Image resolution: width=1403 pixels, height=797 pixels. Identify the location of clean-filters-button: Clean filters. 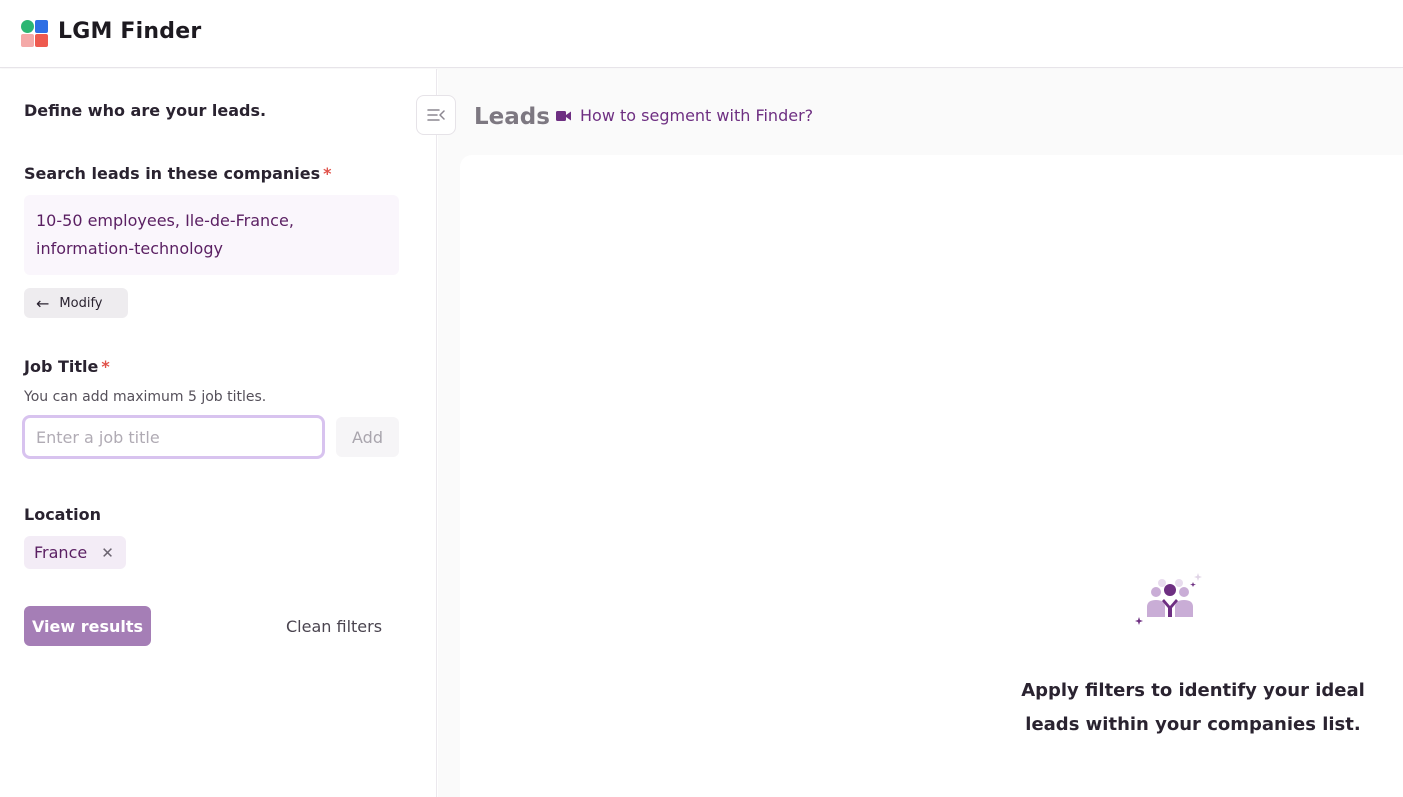
(334, 626).